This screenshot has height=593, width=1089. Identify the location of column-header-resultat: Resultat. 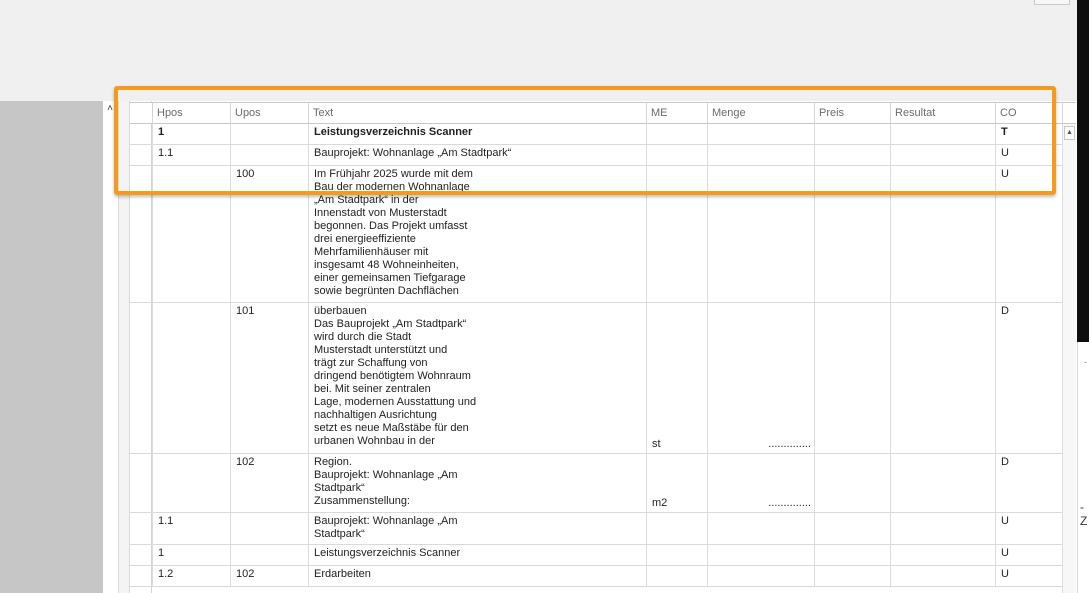
(942, 113).